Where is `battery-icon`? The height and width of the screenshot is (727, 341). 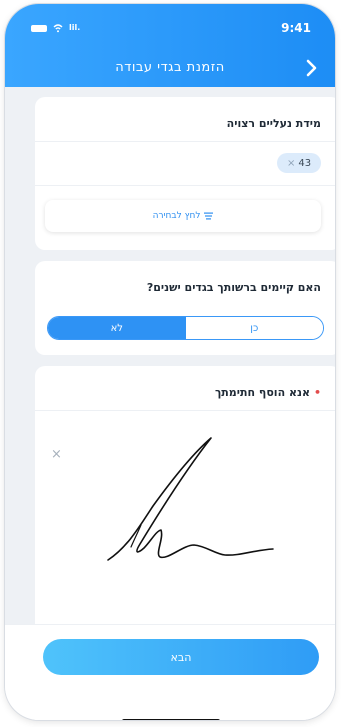 battery-icon is located at coordinates (39, 28).